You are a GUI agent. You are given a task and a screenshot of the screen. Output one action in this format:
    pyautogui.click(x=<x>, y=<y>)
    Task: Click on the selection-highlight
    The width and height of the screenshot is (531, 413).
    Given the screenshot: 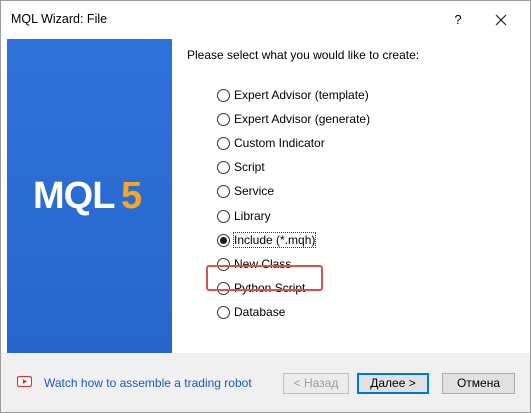 What is the action you would take?
    pyautogui.click(x=264, y=278)
    